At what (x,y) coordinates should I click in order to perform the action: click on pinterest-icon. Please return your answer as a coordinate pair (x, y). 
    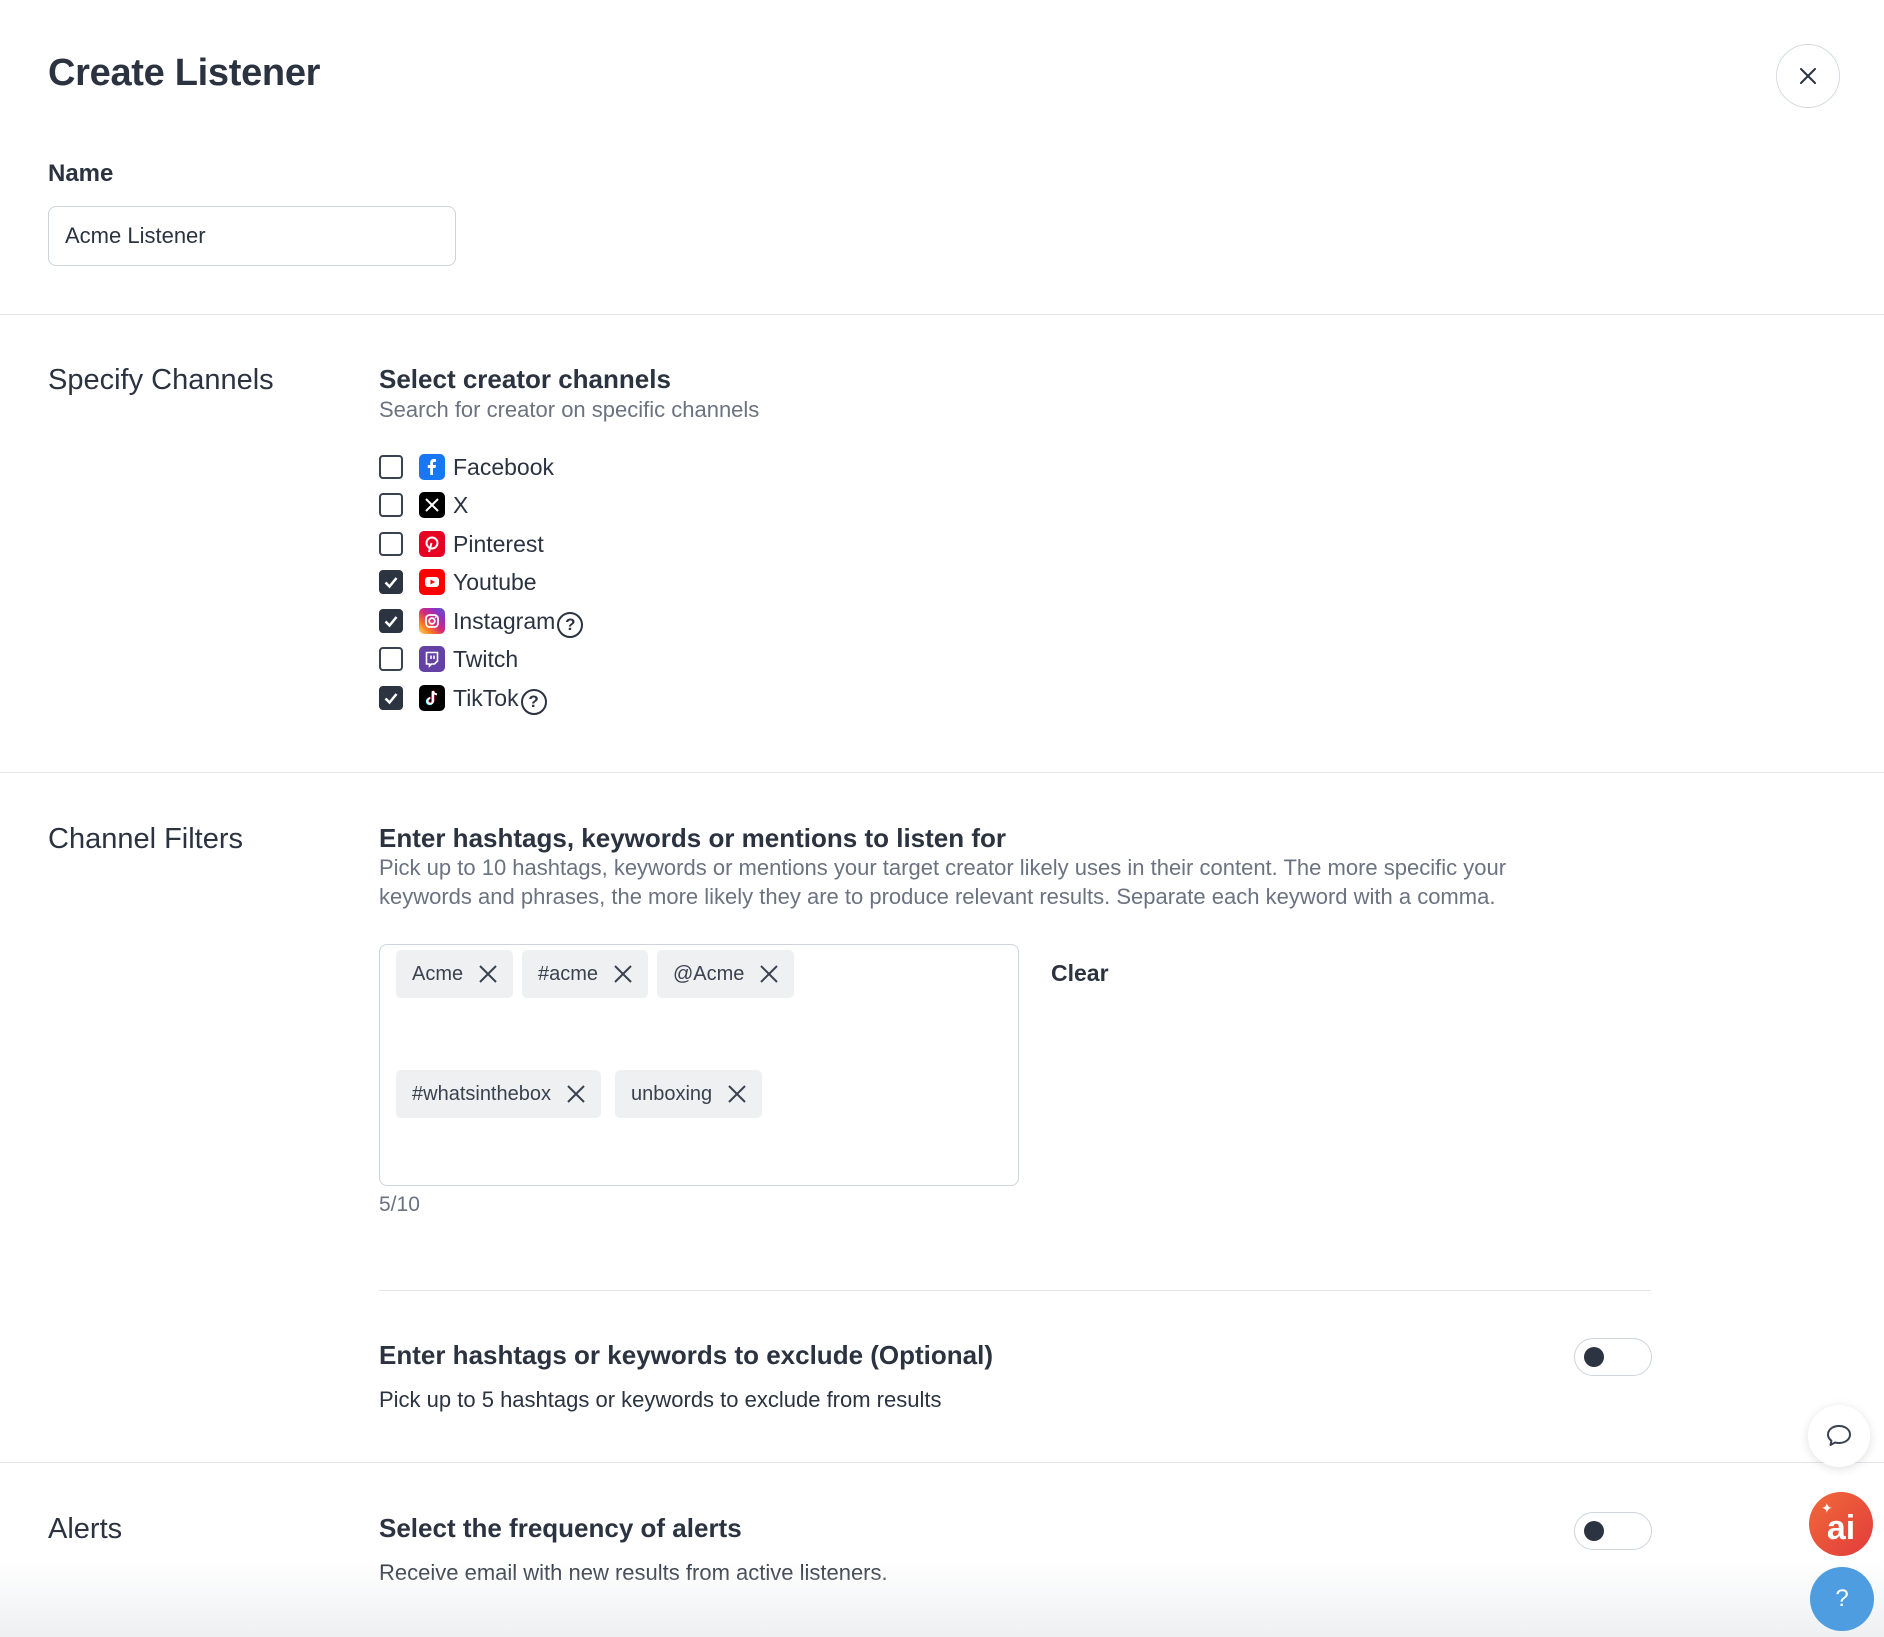
    Looking at the image, I should click on (432, 544).